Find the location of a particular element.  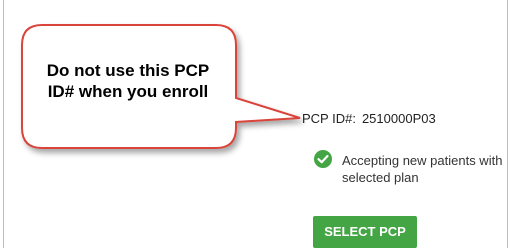

select-pcp-button: SELECT PCP is located at coordinates (365, 232).